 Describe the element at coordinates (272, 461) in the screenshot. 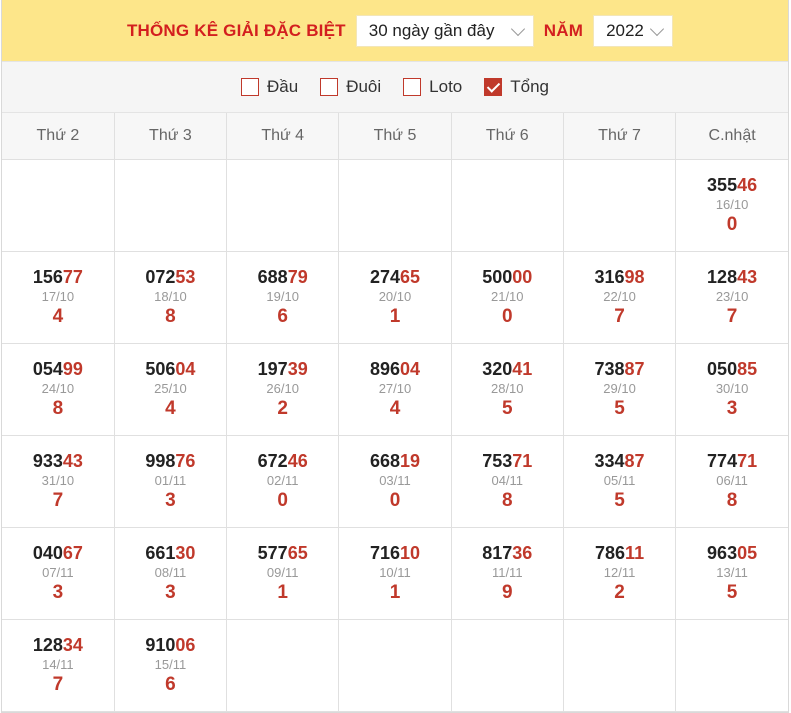

I see `prize-number-head: 672` at that location.